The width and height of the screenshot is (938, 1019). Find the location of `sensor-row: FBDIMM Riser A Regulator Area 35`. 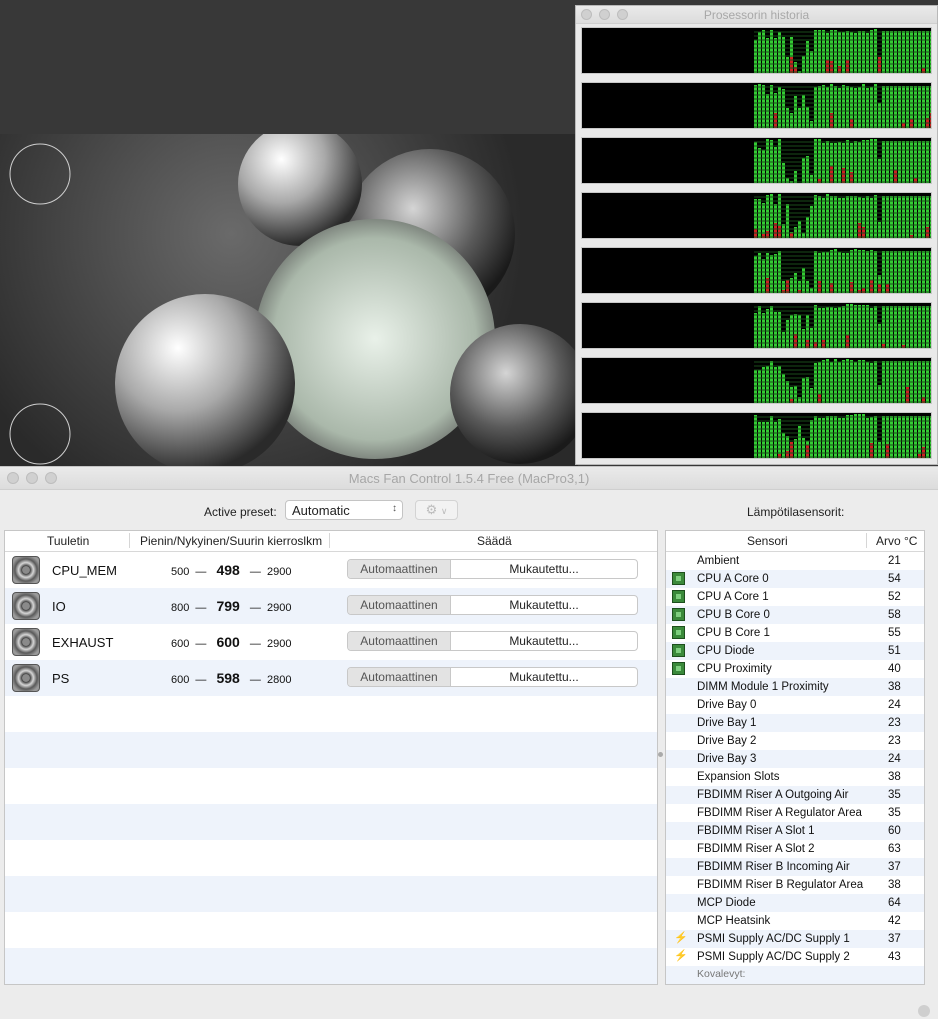

sensor-row: FBDIMM Riser A Regulator Area 35 is located at coordinates (795, 813).